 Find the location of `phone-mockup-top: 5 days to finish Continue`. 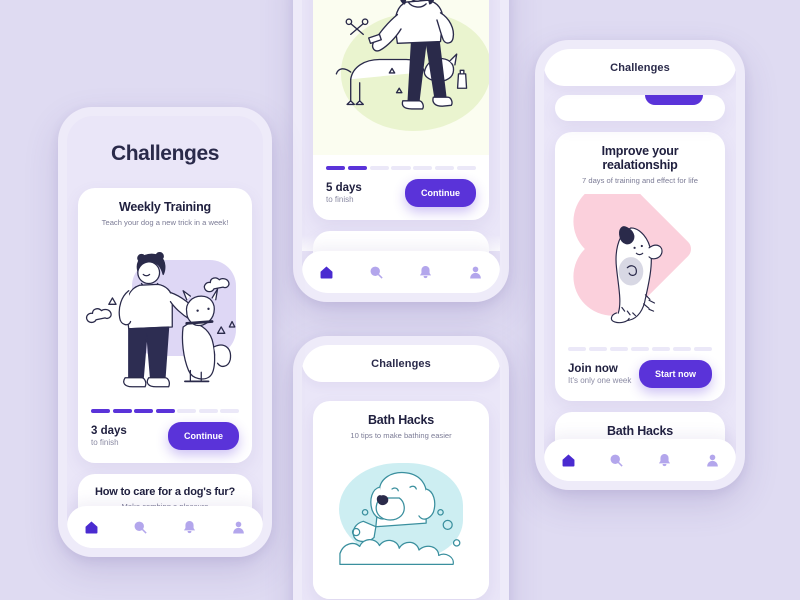

phone-mockup-top: 5 days to finish Continue is located at coordinates (401, 151).